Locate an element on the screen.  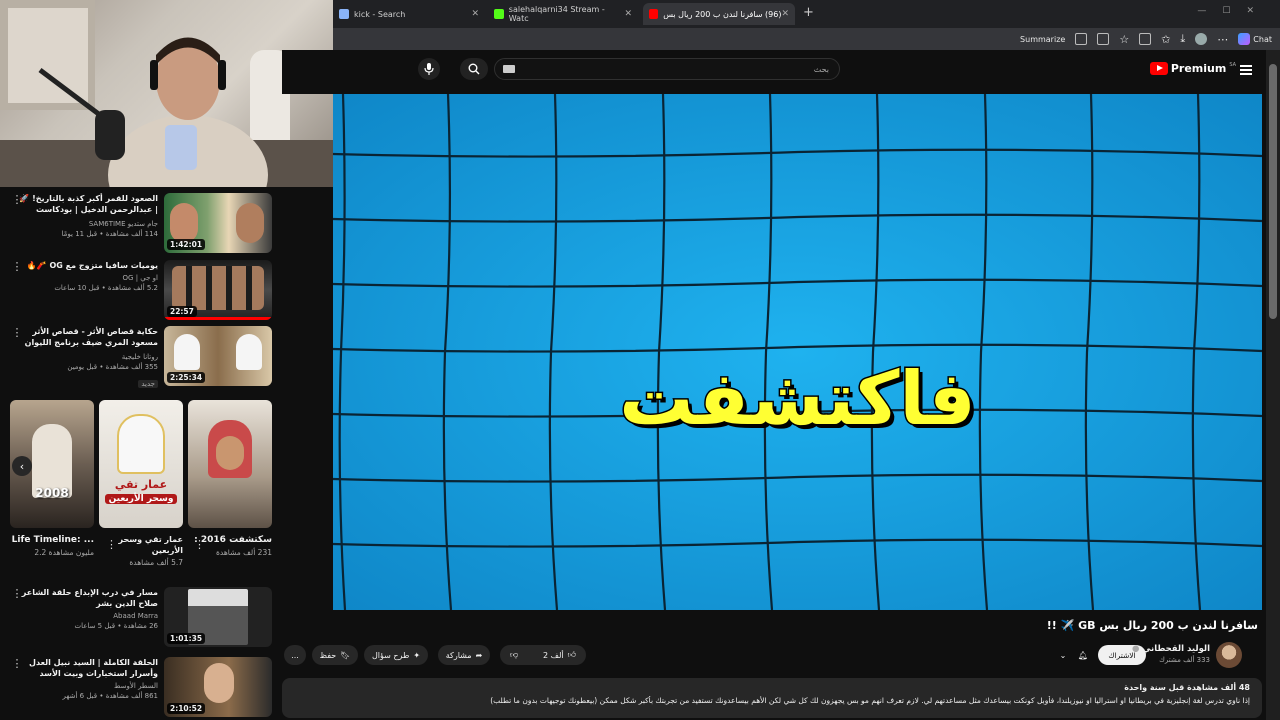
new-tab-button: + is located at coordinates (808, 12).